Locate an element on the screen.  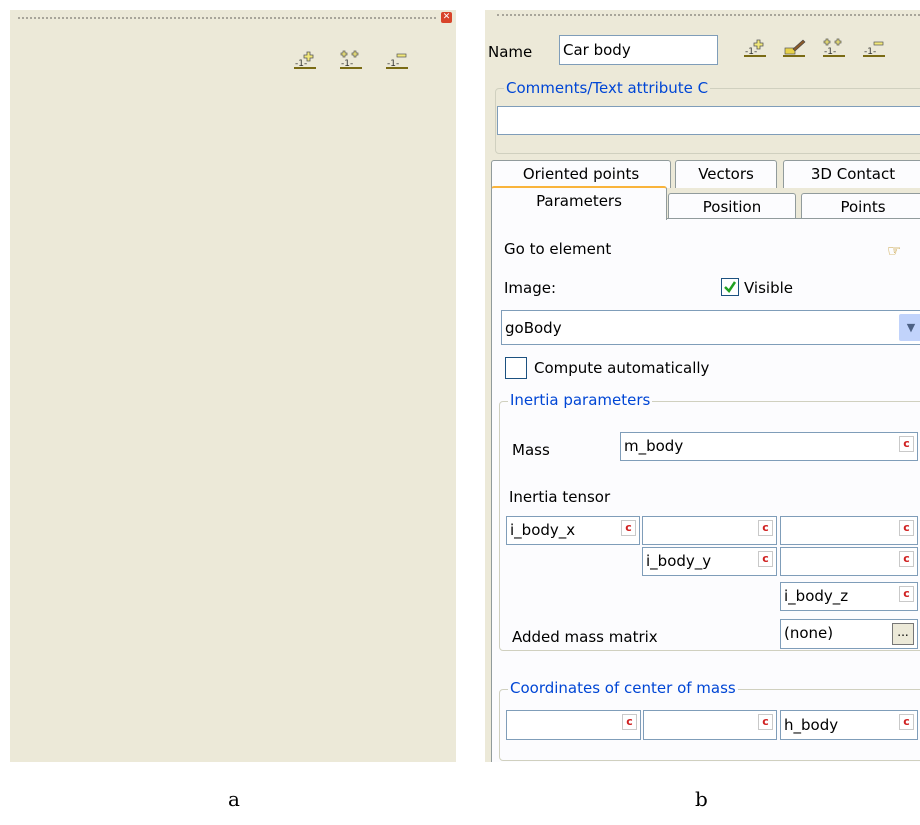
caption-b: b is located at coordinates (701, 799).